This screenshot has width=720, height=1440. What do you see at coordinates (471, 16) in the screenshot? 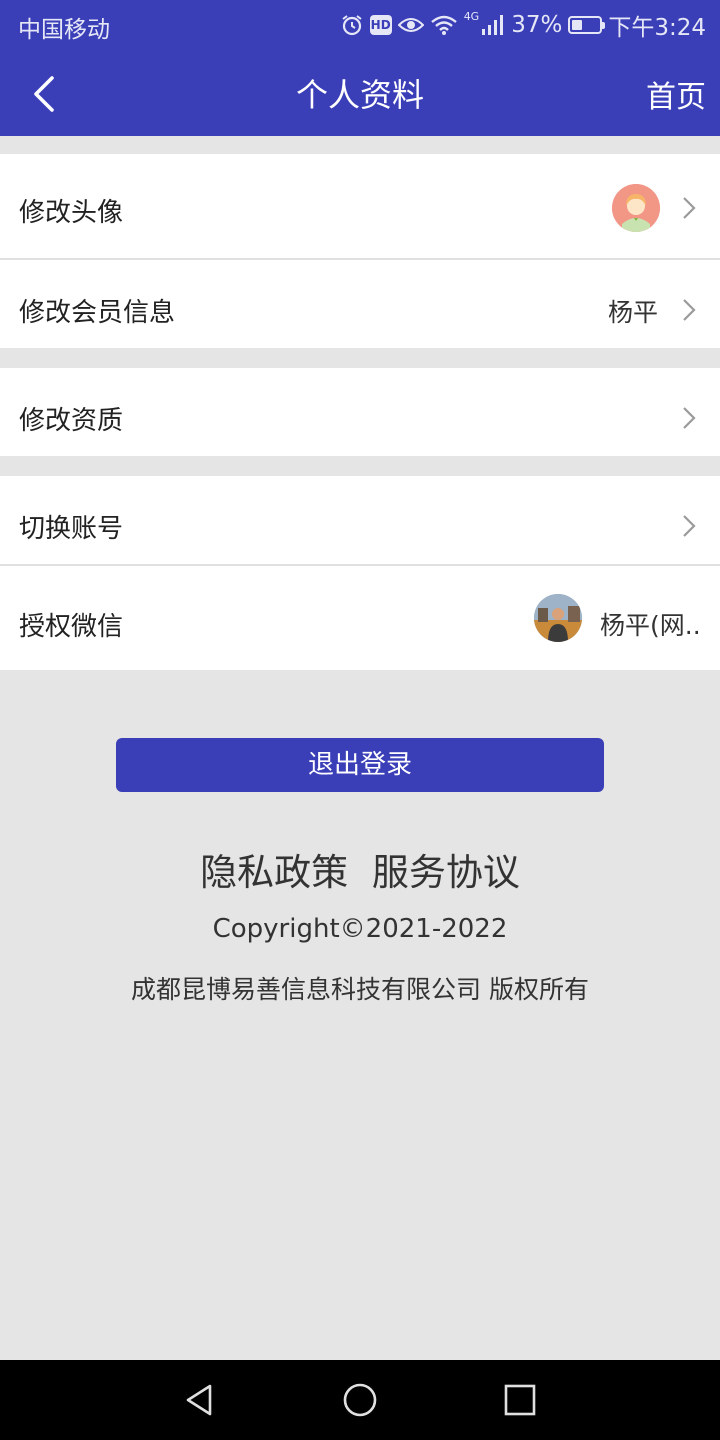
I see `network-type: 4G` at bounding box center [471, 16].